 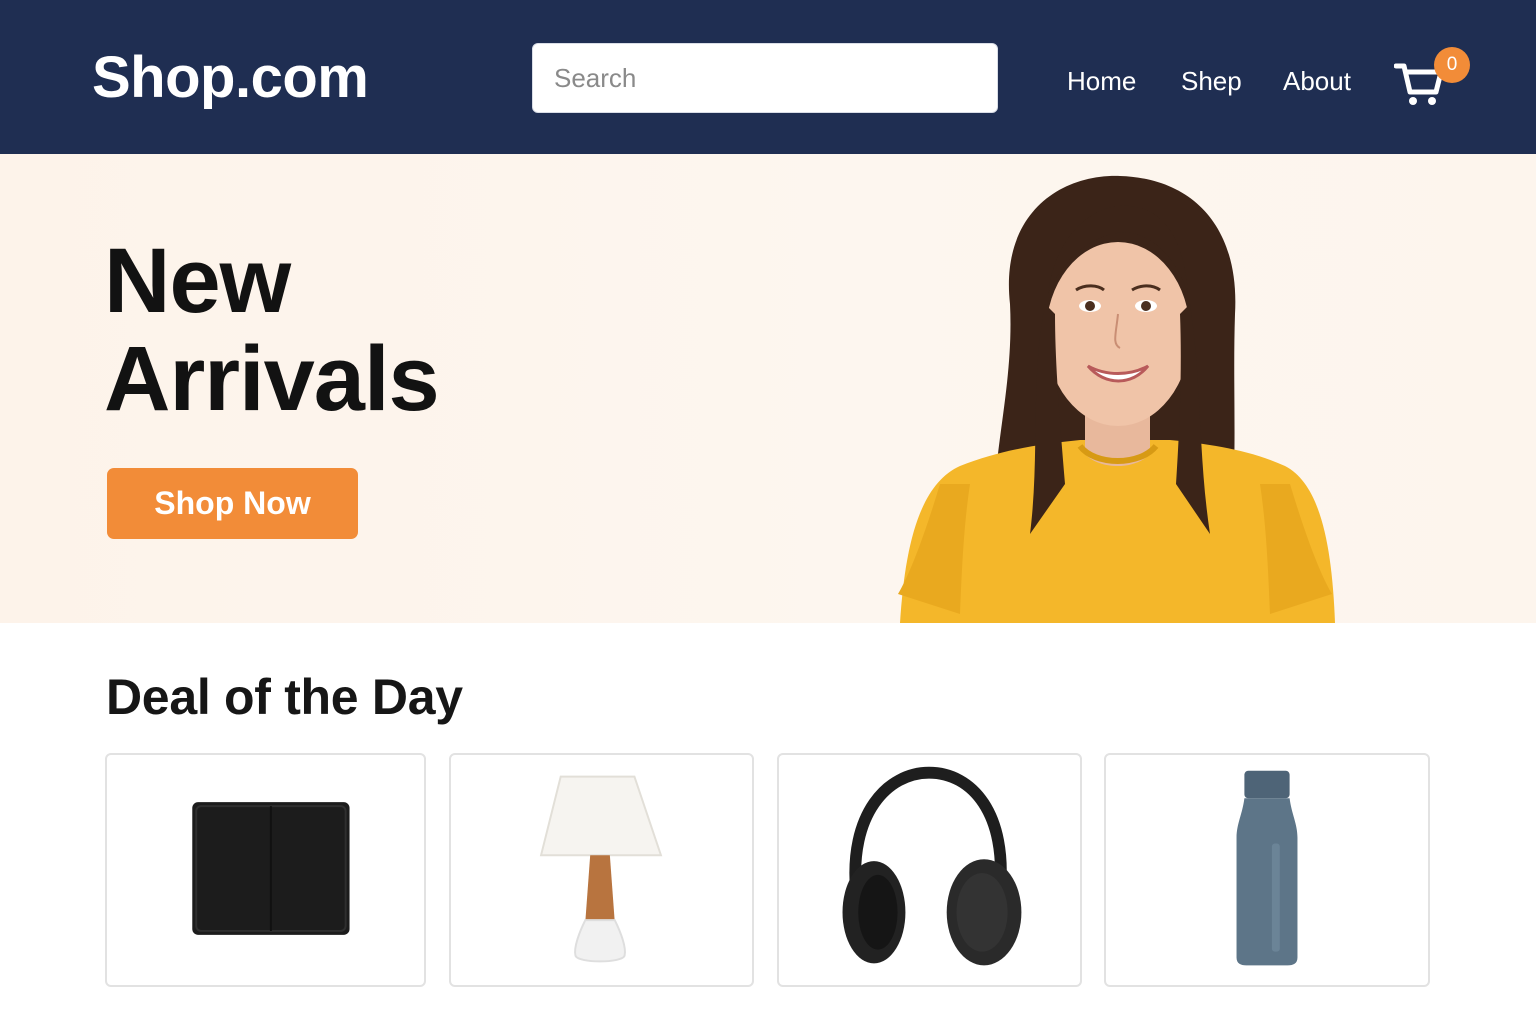 I want to click on nav-link-about: About, so click(x=1317, y=83).